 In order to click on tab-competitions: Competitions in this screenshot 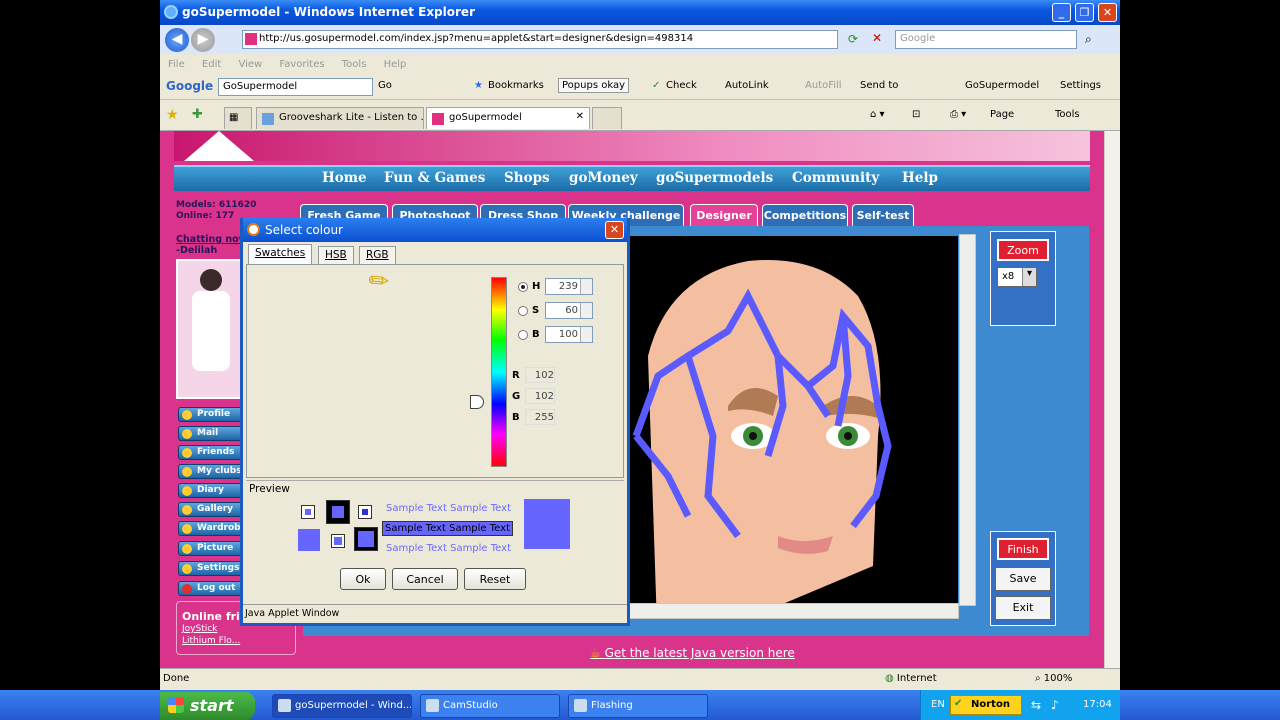, I will do `click(805, 215)`.